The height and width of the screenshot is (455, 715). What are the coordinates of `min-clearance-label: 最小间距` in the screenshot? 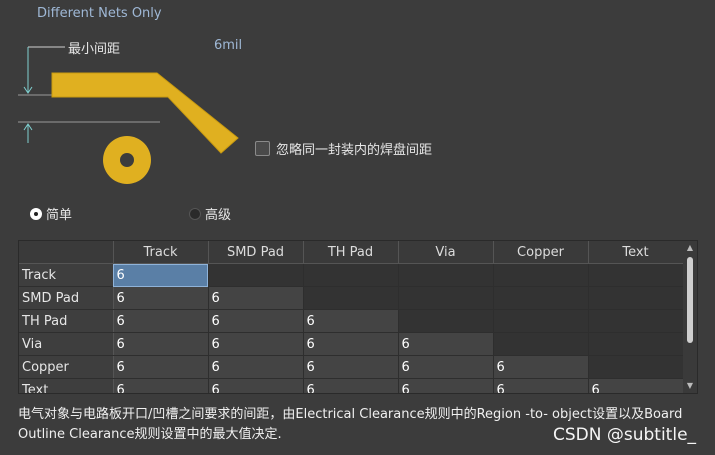 It's located at (94, 49).